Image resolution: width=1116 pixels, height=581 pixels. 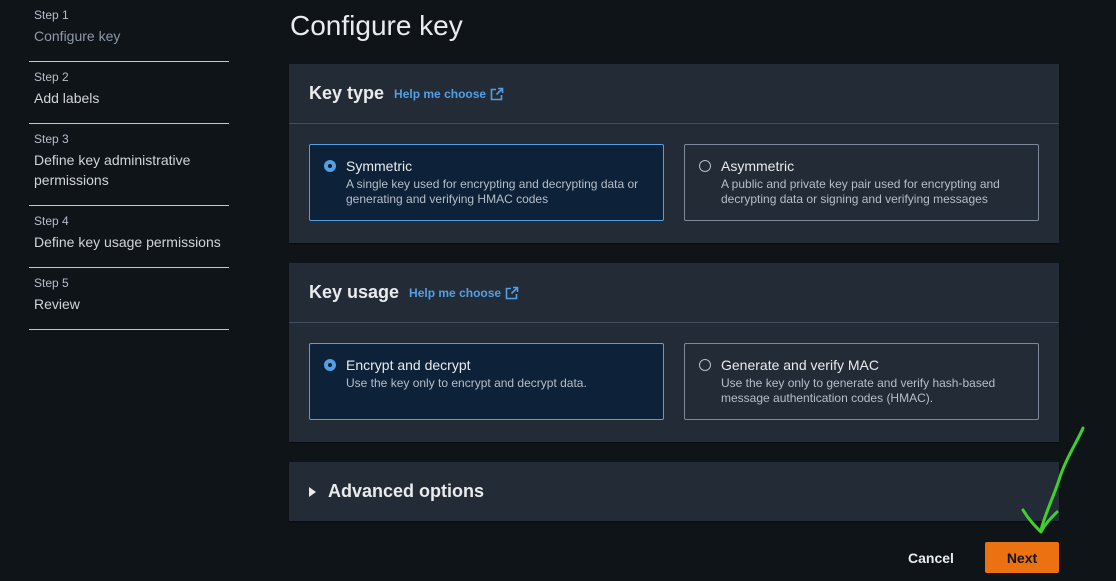 I want to click on advanced-options-panel: Advanced options, so click(x=674, y=491).